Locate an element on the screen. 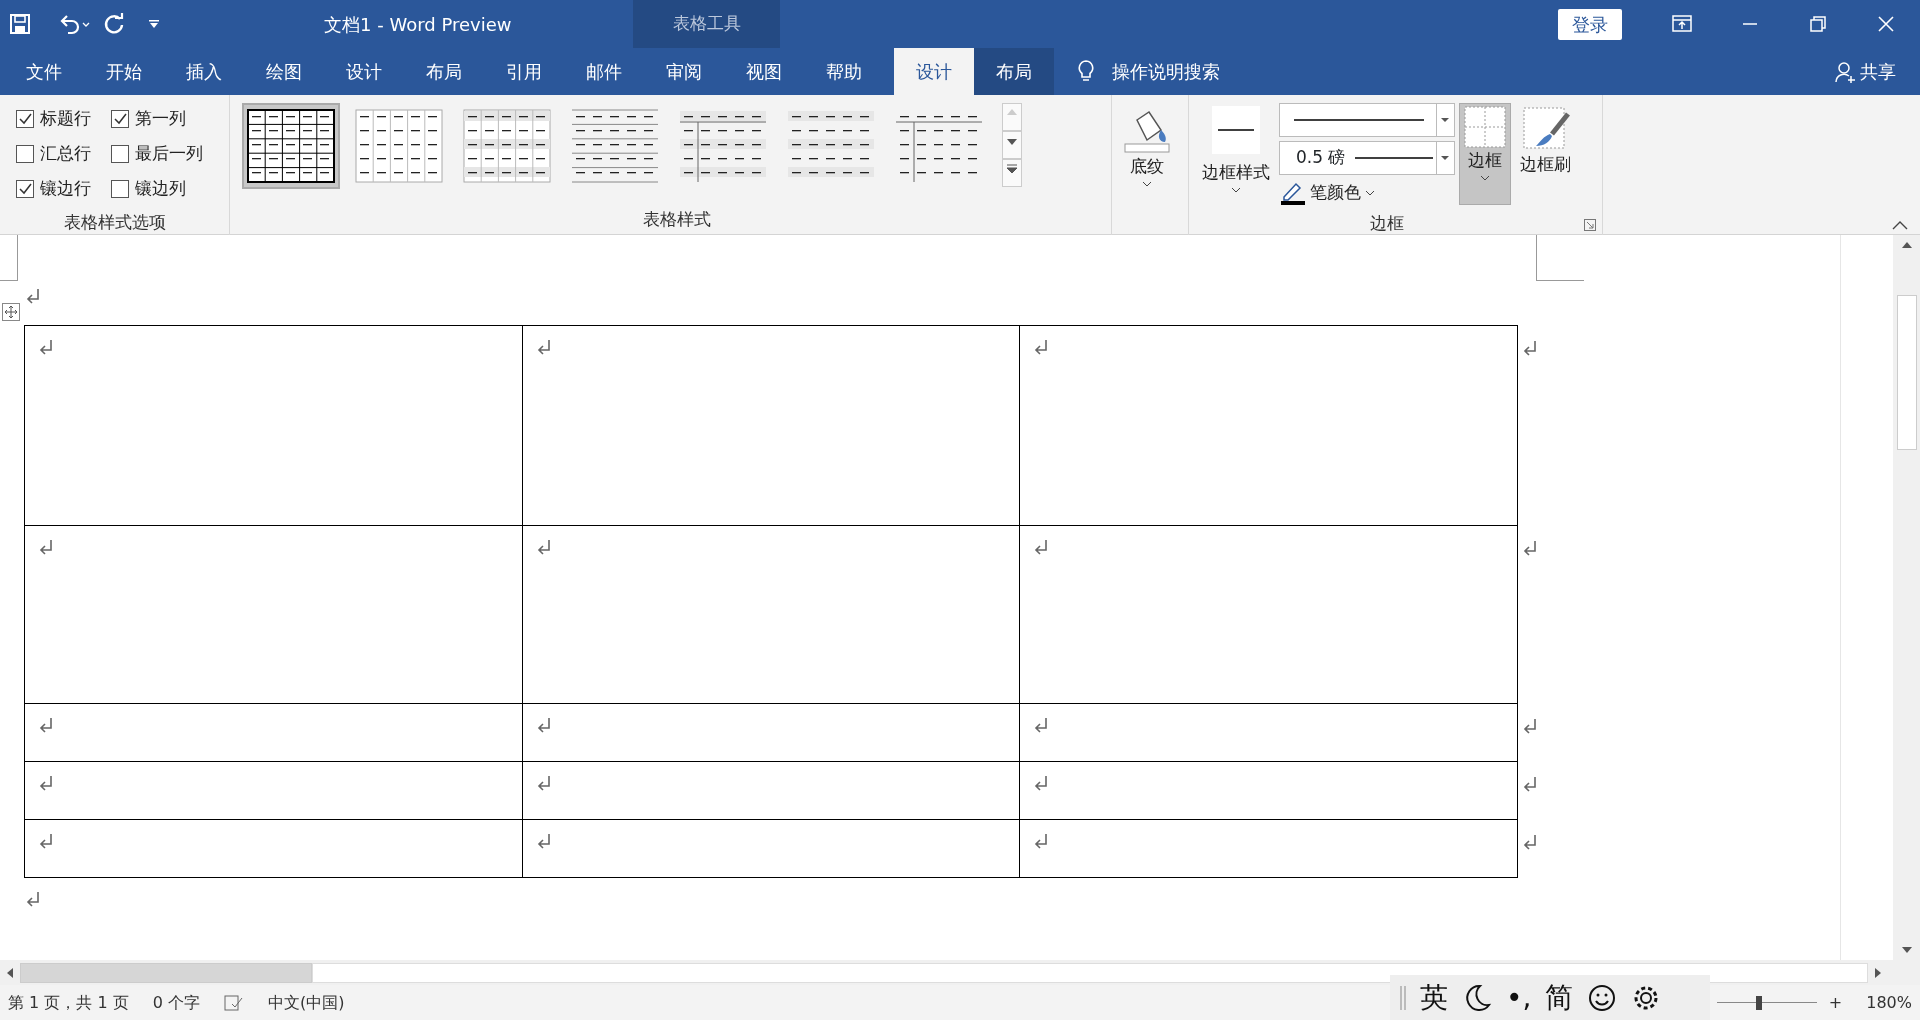  script-toggle: 简 is located at coordinates (1559, 997).